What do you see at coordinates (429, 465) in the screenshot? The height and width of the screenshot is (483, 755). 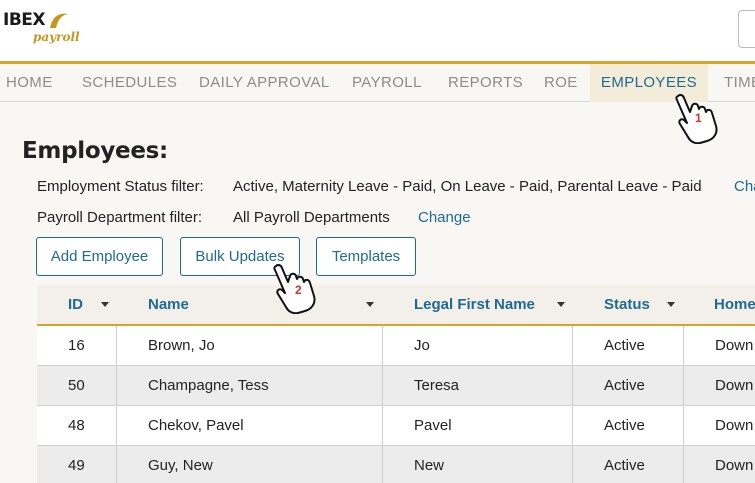 I see `cell-legal-first-name: New` at bounding box center [429, 465].